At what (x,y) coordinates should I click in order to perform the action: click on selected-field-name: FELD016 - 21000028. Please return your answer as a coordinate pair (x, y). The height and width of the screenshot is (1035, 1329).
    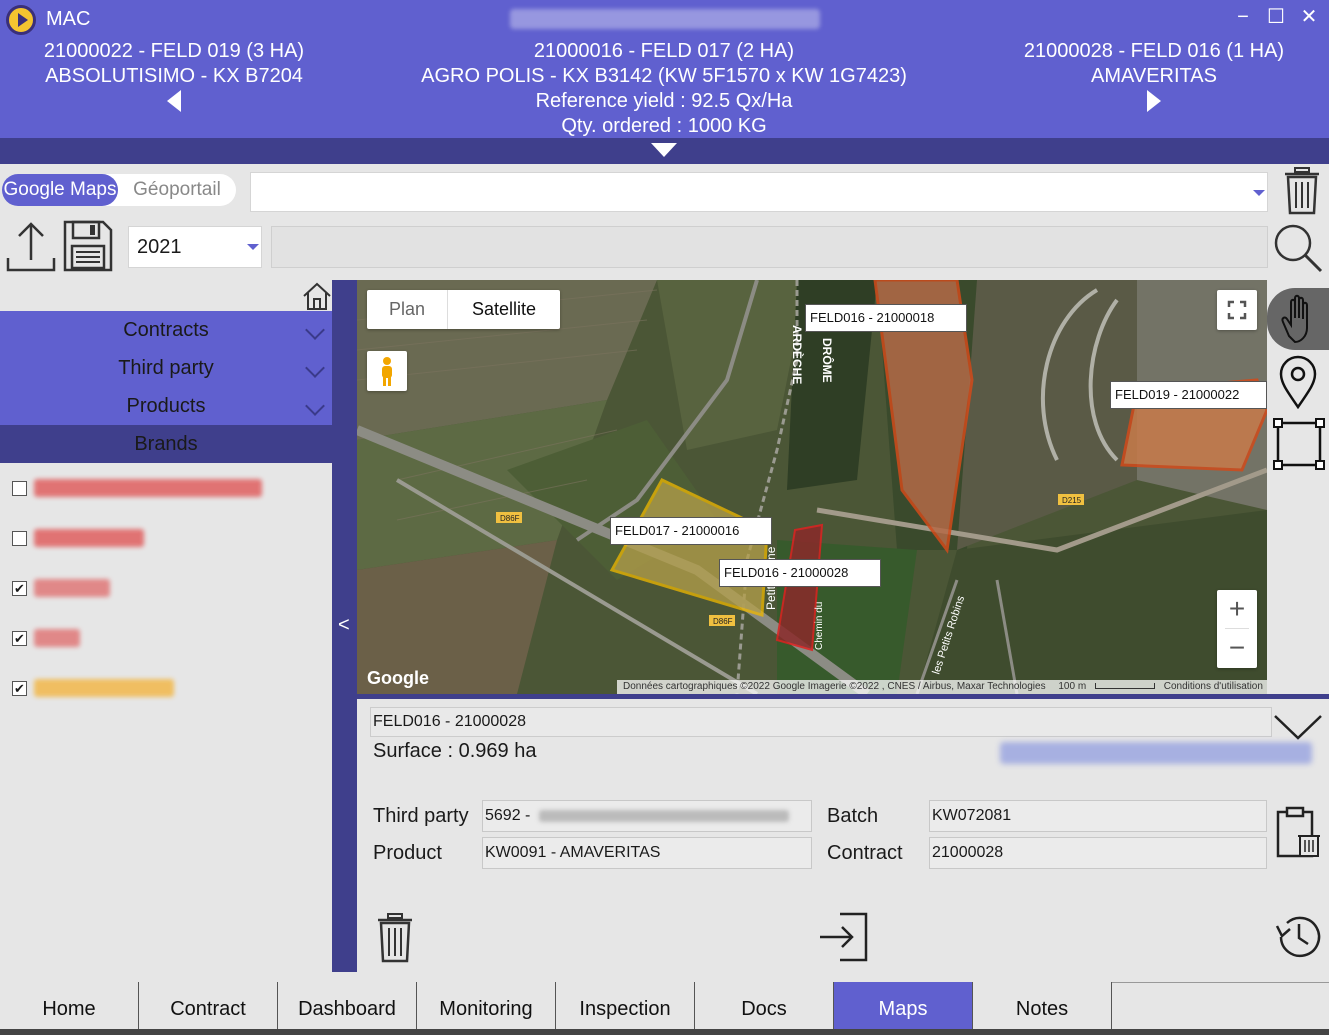
    Looking at the image, I should click on (821, 722).